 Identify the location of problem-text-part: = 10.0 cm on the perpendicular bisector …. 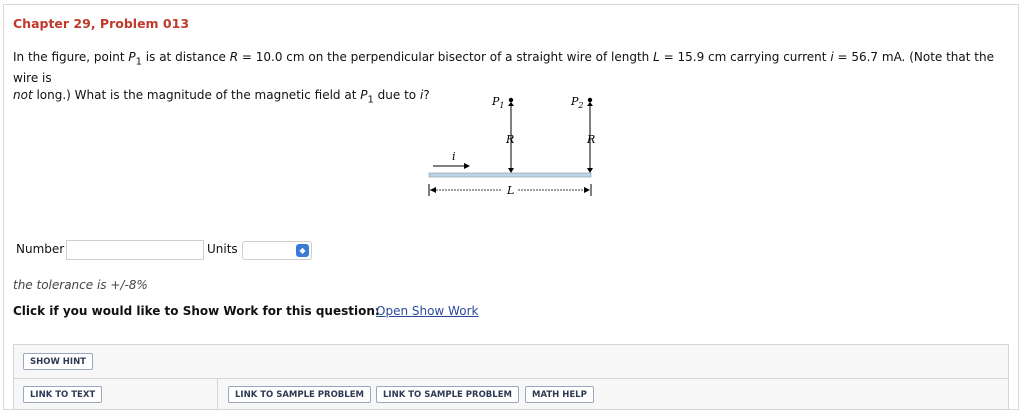
(446, 57).